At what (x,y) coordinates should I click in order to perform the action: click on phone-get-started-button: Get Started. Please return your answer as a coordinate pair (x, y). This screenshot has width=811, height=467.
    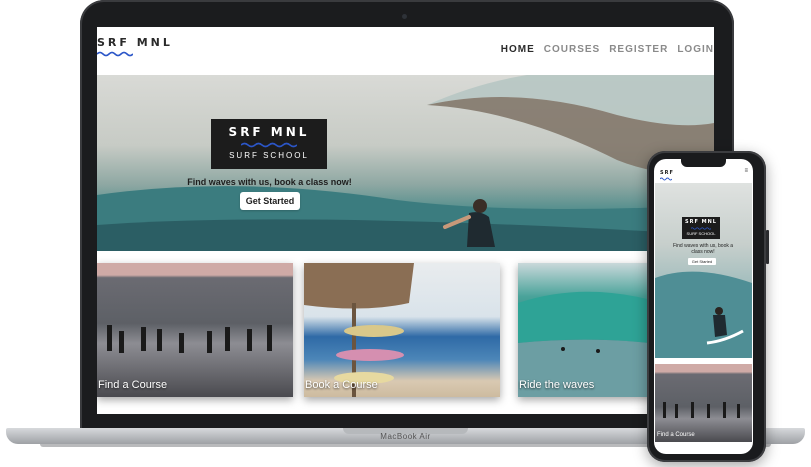
    Looking at the image, I should click on (702, 261).